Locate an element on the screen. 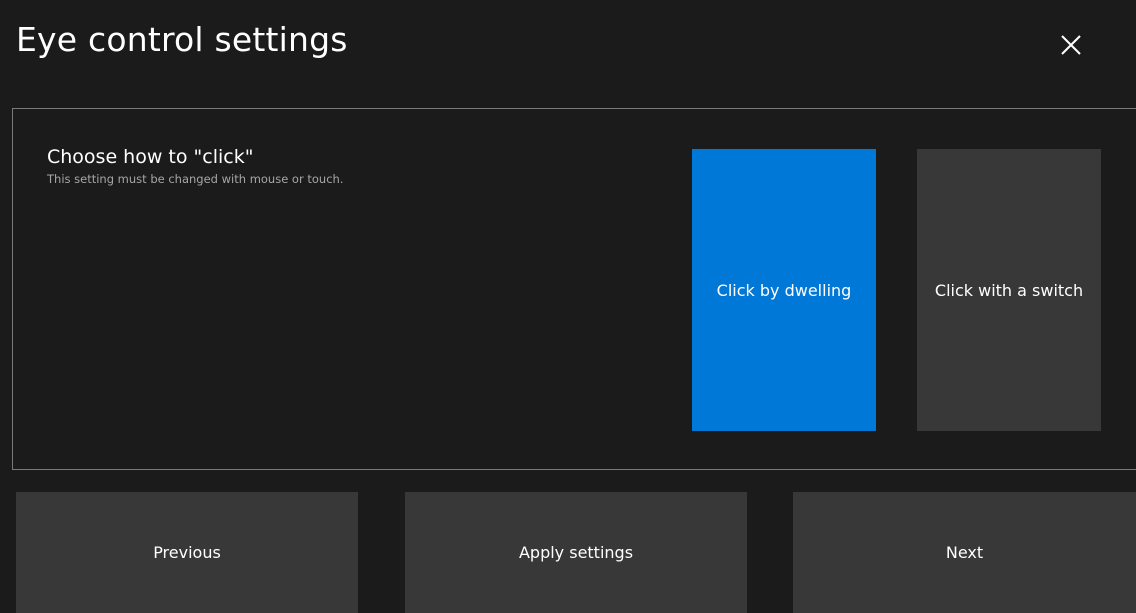 The width and height of the screenshot is (1136, 613). window-title: Eye control settings is located at coordinates (182, 39).